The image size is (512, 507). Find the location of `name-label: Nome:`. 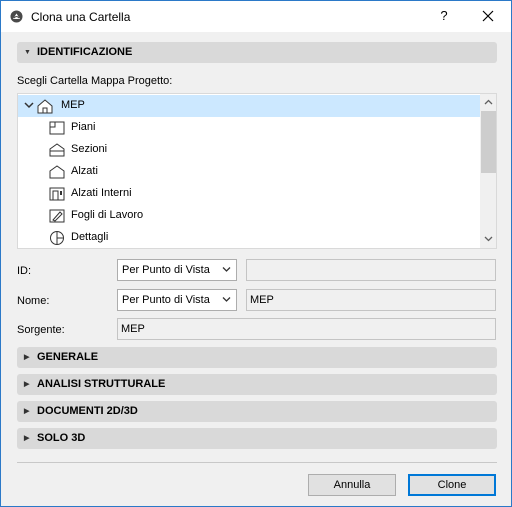

name-label: Nome: is located at coordinates (33, 301).